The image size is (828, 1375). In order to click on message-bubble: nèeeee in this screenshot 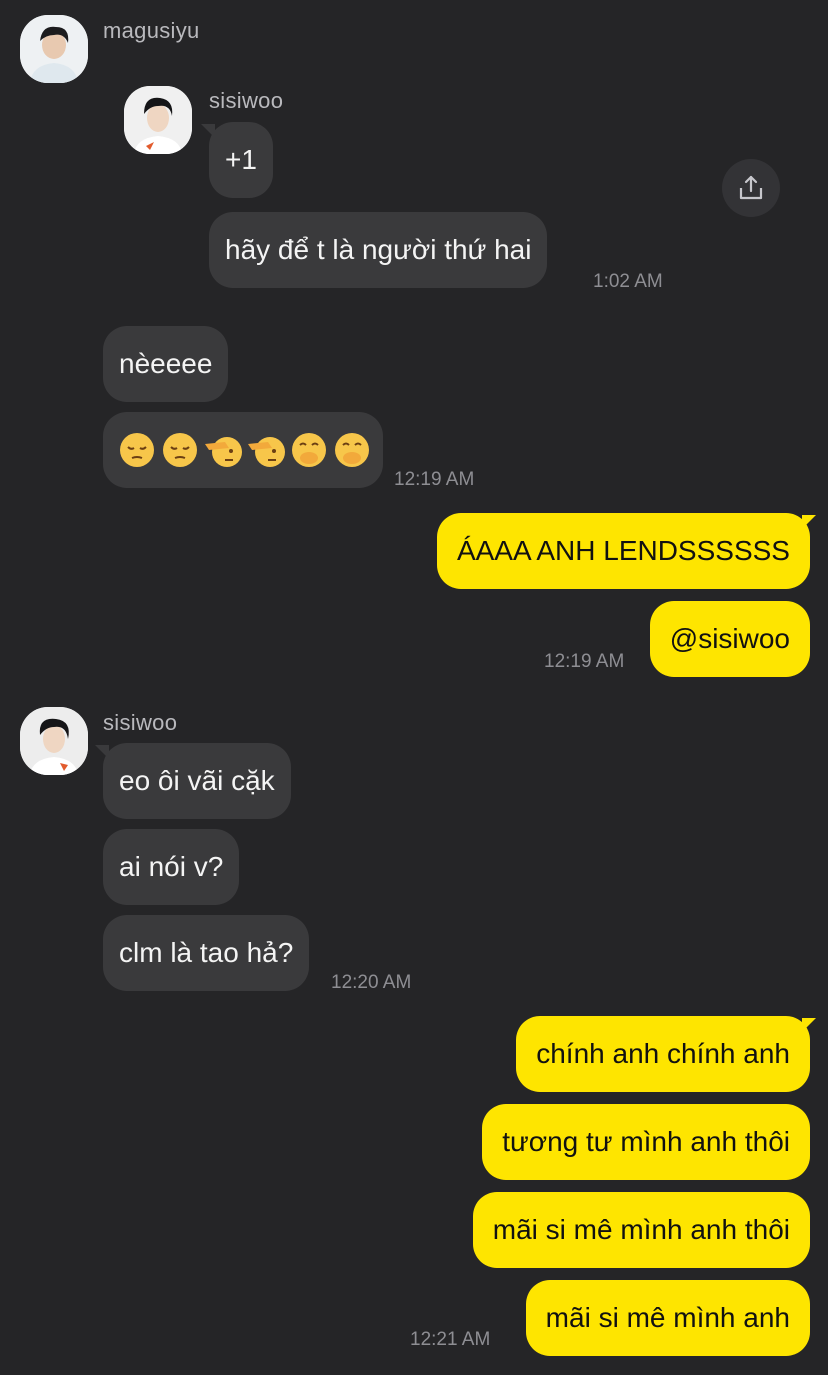, I will do `click(166, 364)`.